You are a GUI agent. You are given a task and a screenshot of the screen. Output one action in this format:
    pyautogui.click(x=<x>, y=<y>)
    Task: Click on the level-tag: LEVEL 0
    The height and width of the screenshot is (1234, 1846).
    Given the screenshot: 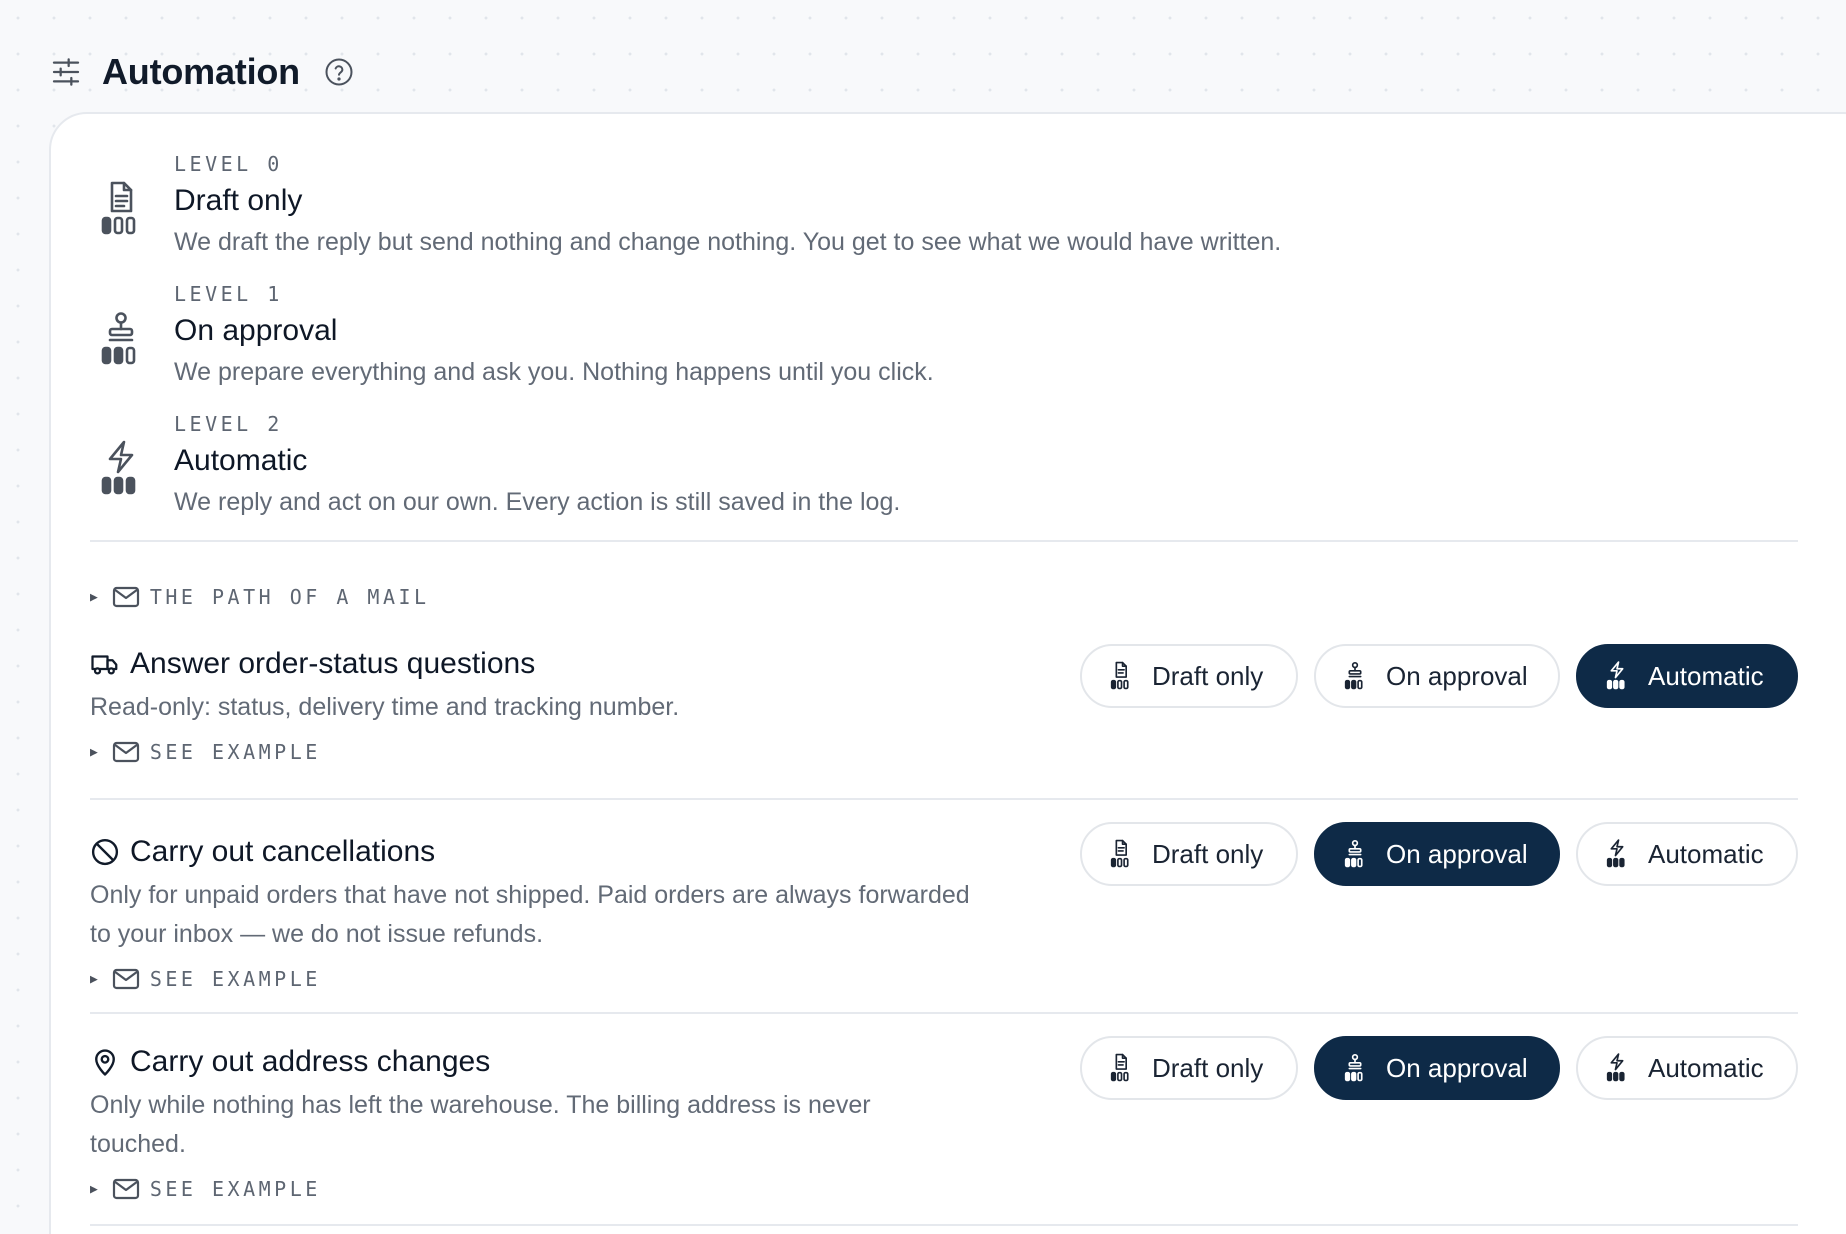 What is the action you would take?
    pyautogui.click(x=228, y=164)
    